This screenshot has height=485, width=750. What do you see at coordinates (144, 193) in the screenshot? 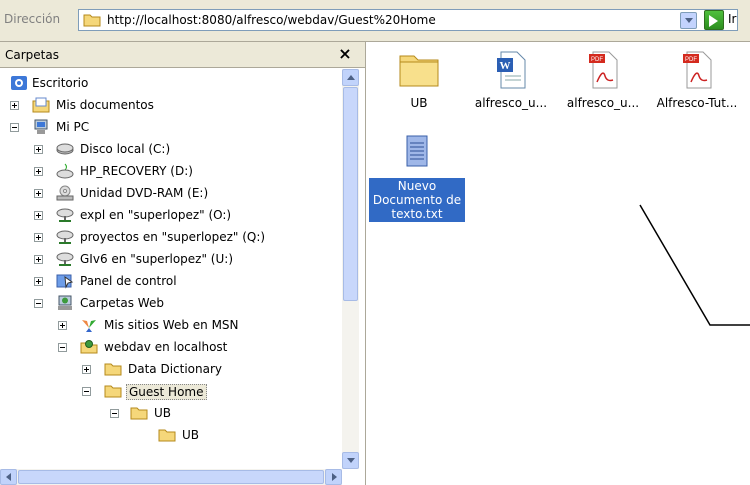
I see `tree-item-label: Unidad DVD-RAM (E:)` at bounding box center [144, 193].